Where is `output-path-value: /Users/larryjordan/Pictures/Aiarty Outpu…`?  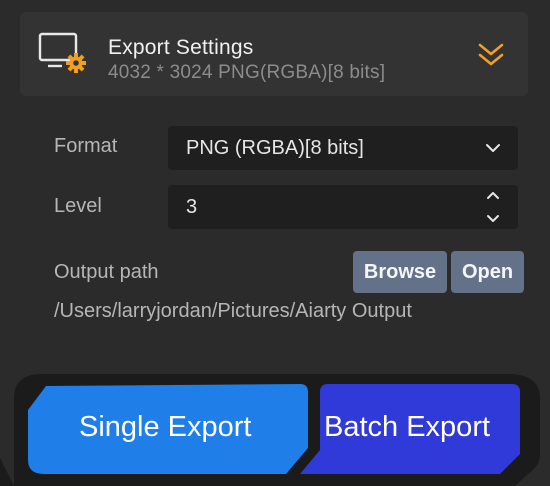
output-path-value: /Users/larryjordan/Pictures/Aiarty Outpu… is located at coordinates (233, 311).